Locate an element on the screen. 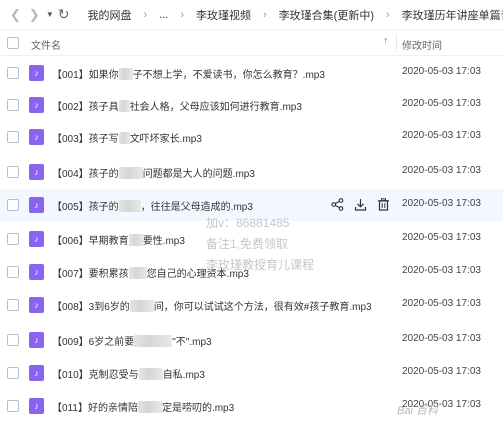  refresh-icon: ↻ is located at coordinates (64, 14).